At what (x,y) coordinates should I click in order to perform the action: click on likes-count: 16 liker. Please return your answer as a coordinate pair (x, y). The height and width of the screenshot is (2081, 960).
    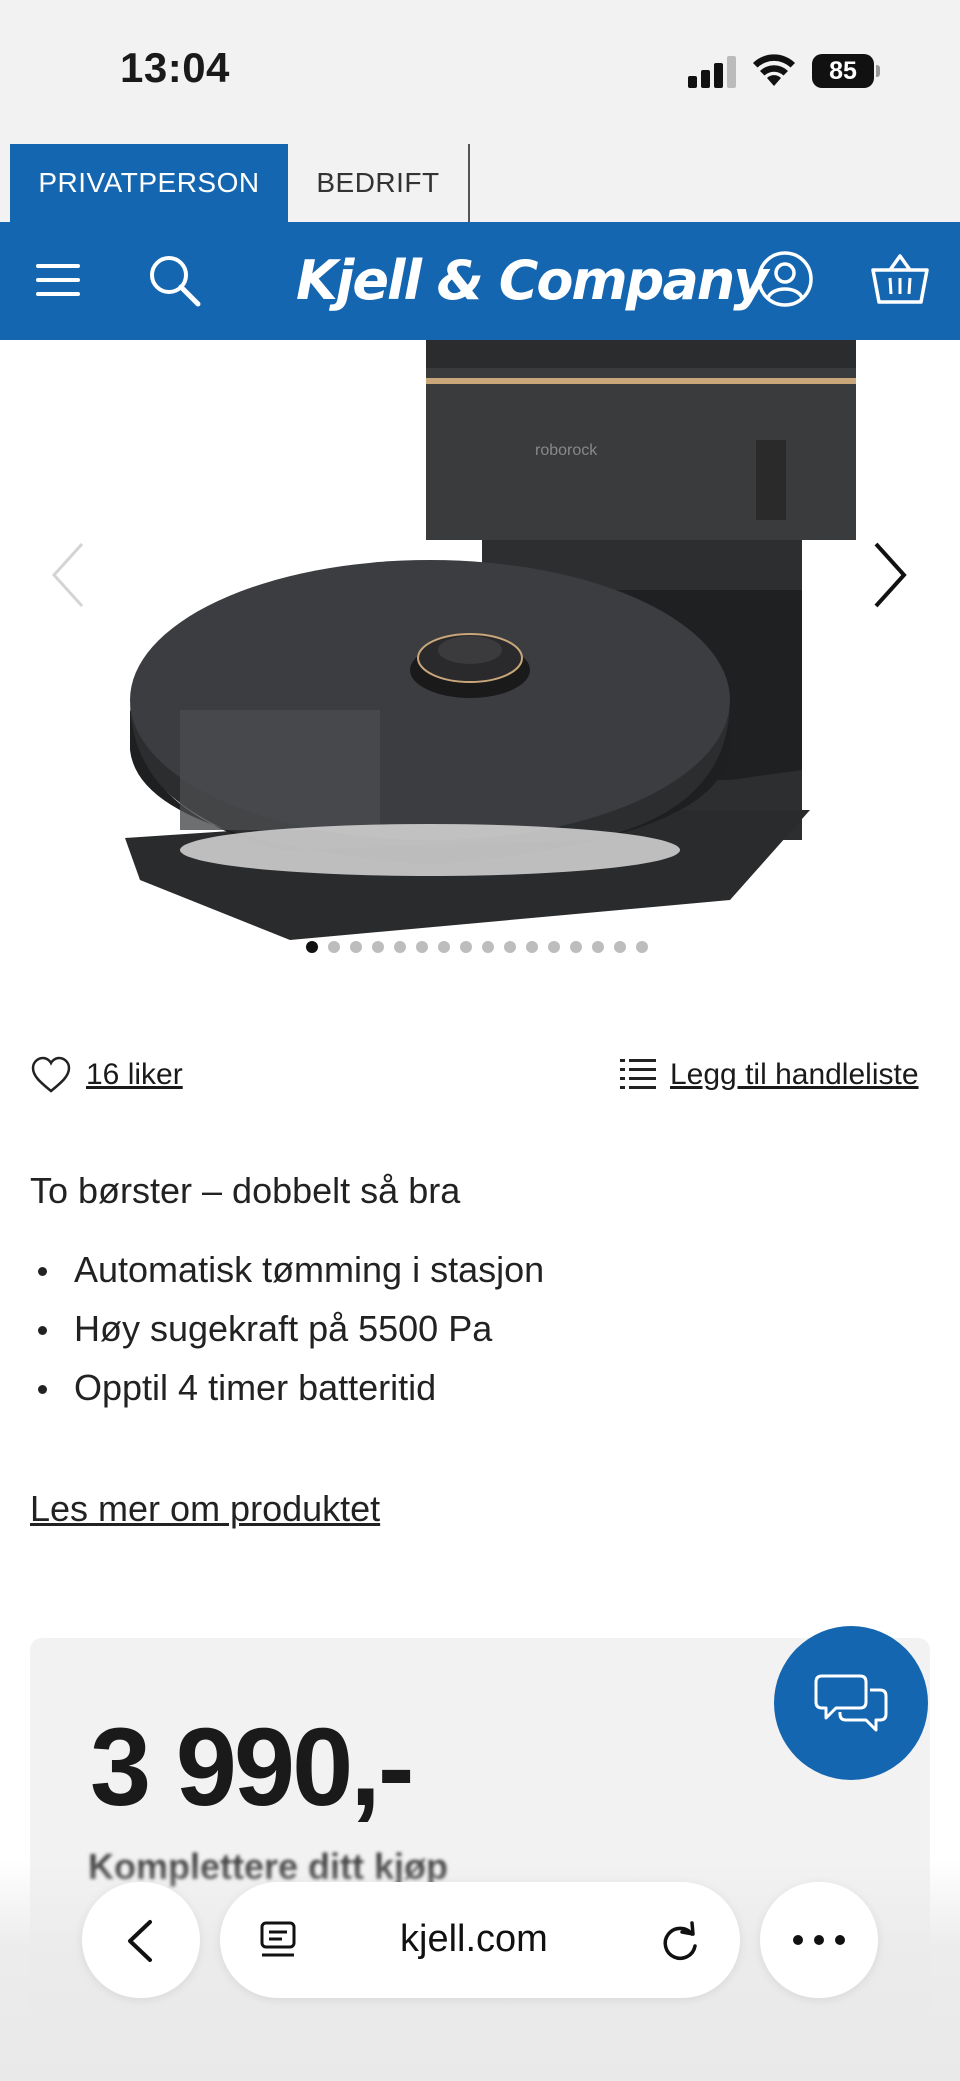
    Looking at the image, I should click on (134, 1075).